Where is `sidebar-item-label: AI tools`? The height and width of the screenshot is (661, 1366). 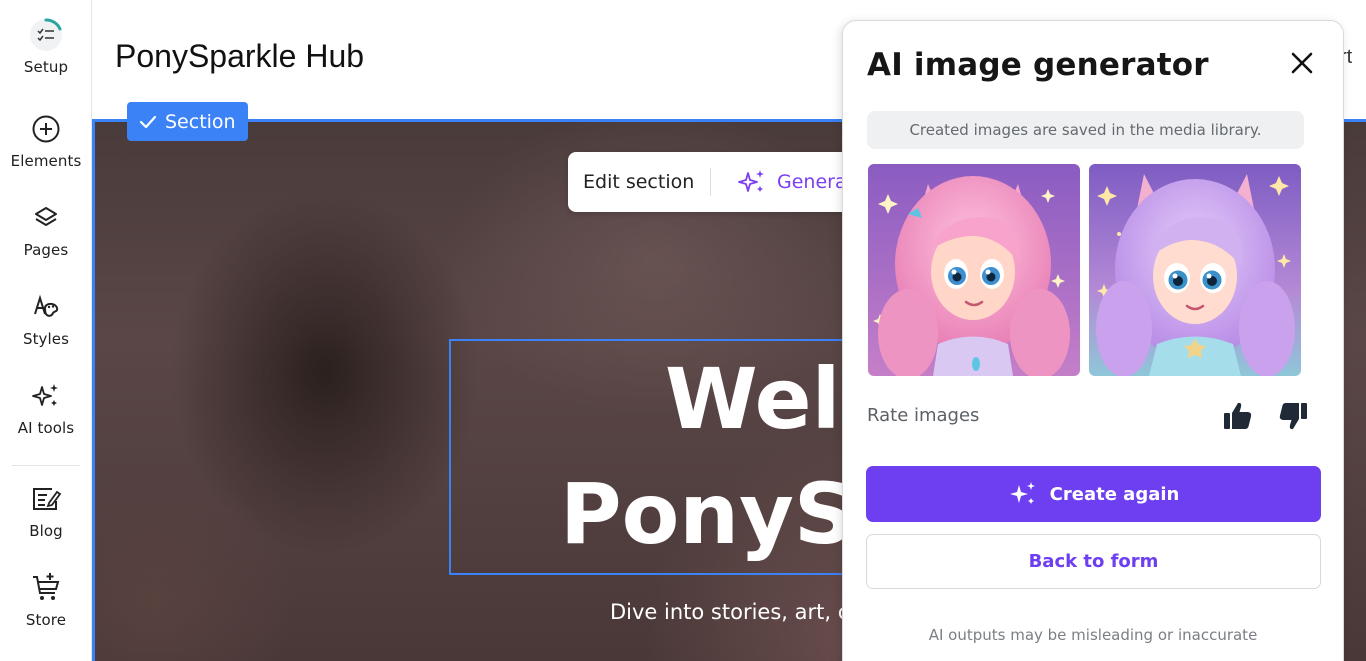
sidebar-item-label: AI tools is located at coordinates (46, 428).